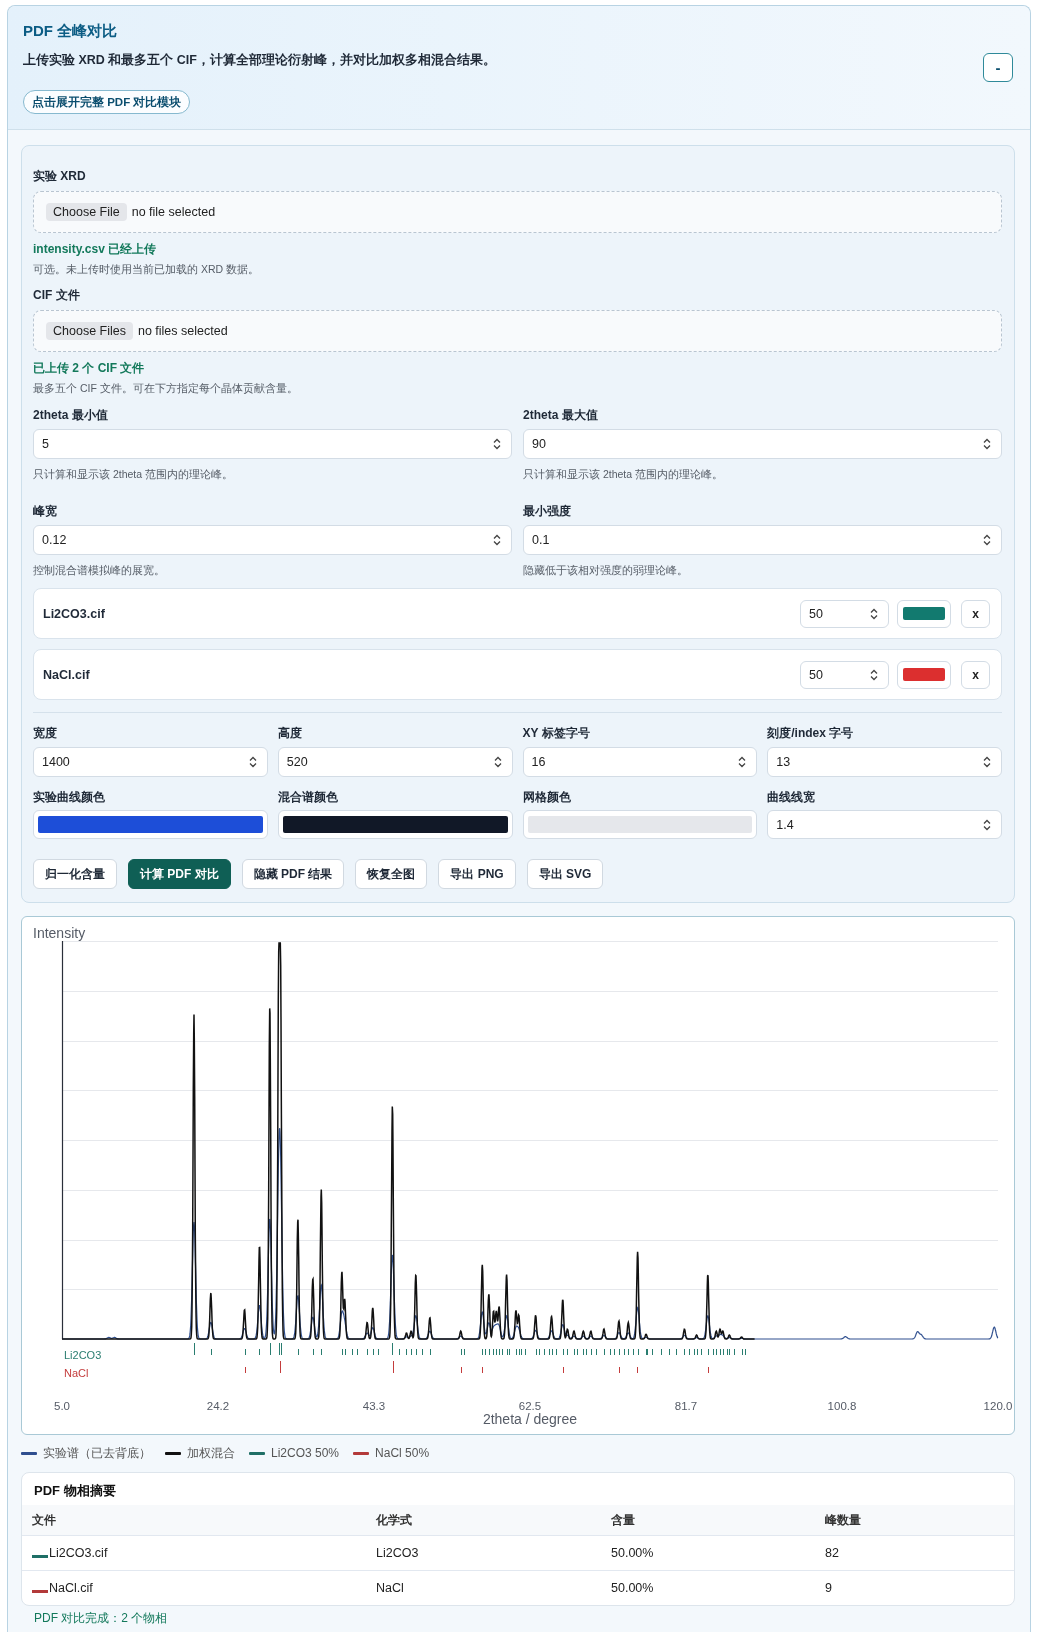 Image resolution: width=1038 pixels, height=1632 pixels. Describe the element at coordinates (62, 1406) in the screenshot. I see `axis-tick-label: 5.0` at that location.